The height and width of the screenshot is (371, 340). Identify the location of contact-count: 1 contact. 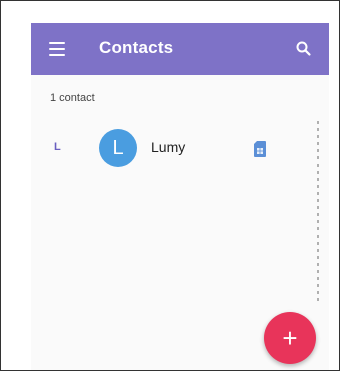
(72, 98).